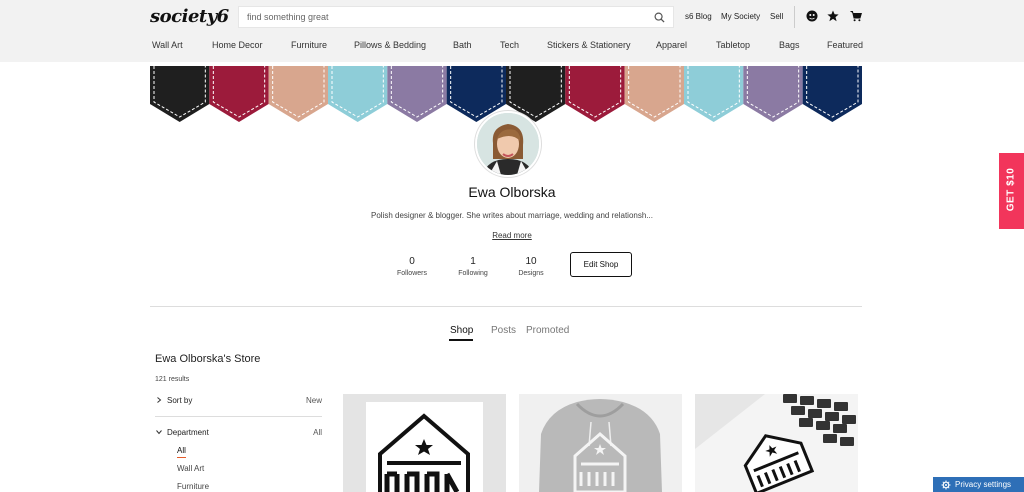 The width and height of the screenshot is (1024, 492). Describe the element at coordinates (512, 192) in the screenshot. I see `profile-name: Ewa Olborska` at that location.